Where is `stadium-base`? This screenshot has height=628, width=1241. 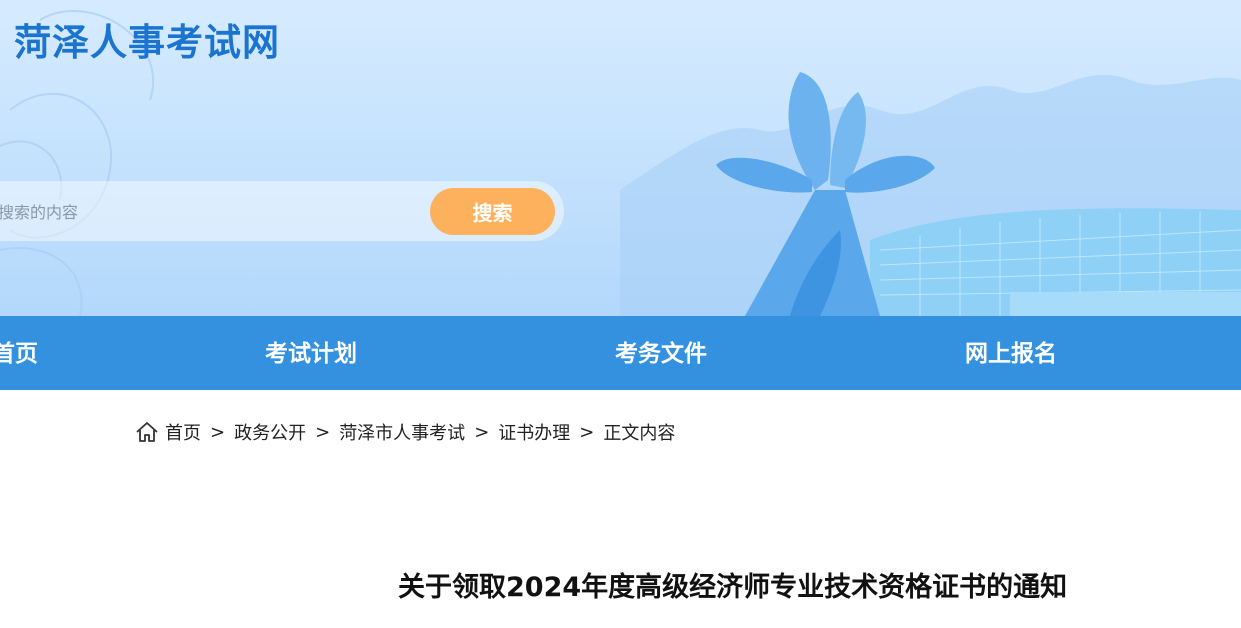
stadium-base is located at coordinates (1125, 304).